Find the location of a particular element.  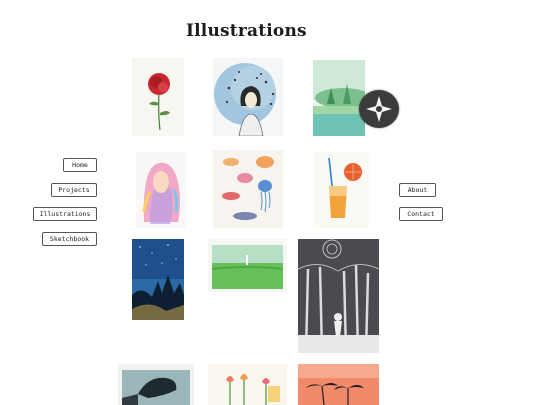

gallery-tile-bw-forest is located at coordinates (338, 296).